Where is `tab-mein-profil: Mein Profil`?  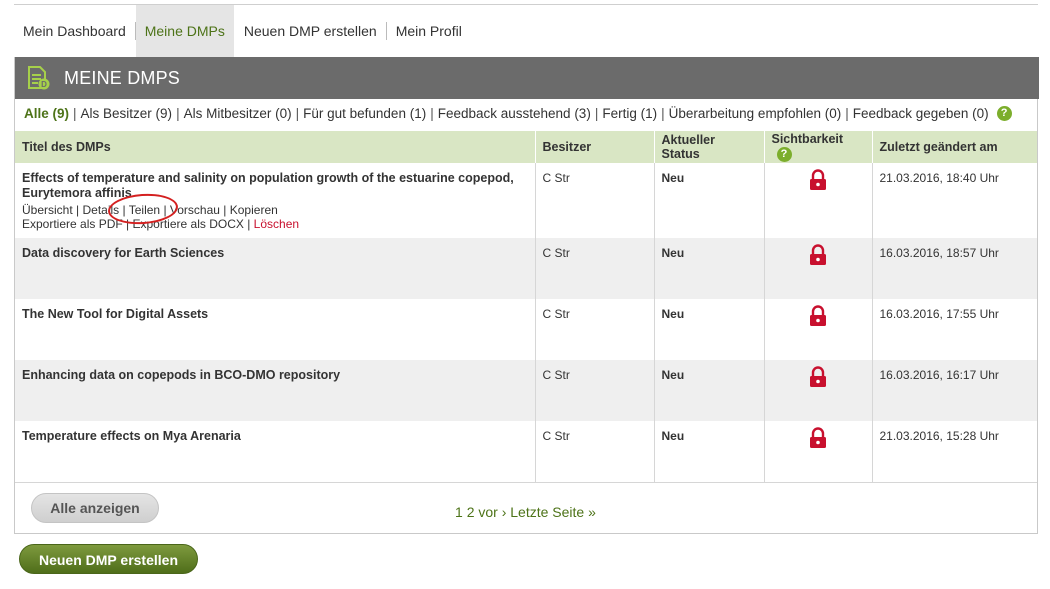 tab-mein-profil: Mein Profil is located at coordinates (429, 31).